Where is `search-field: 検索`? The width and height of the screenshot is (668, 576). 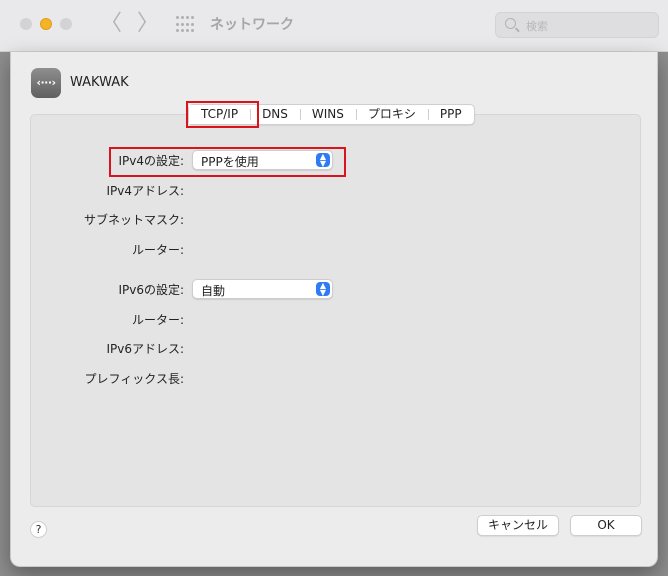
search-field: 検索 is located at coordinates (577, 25).